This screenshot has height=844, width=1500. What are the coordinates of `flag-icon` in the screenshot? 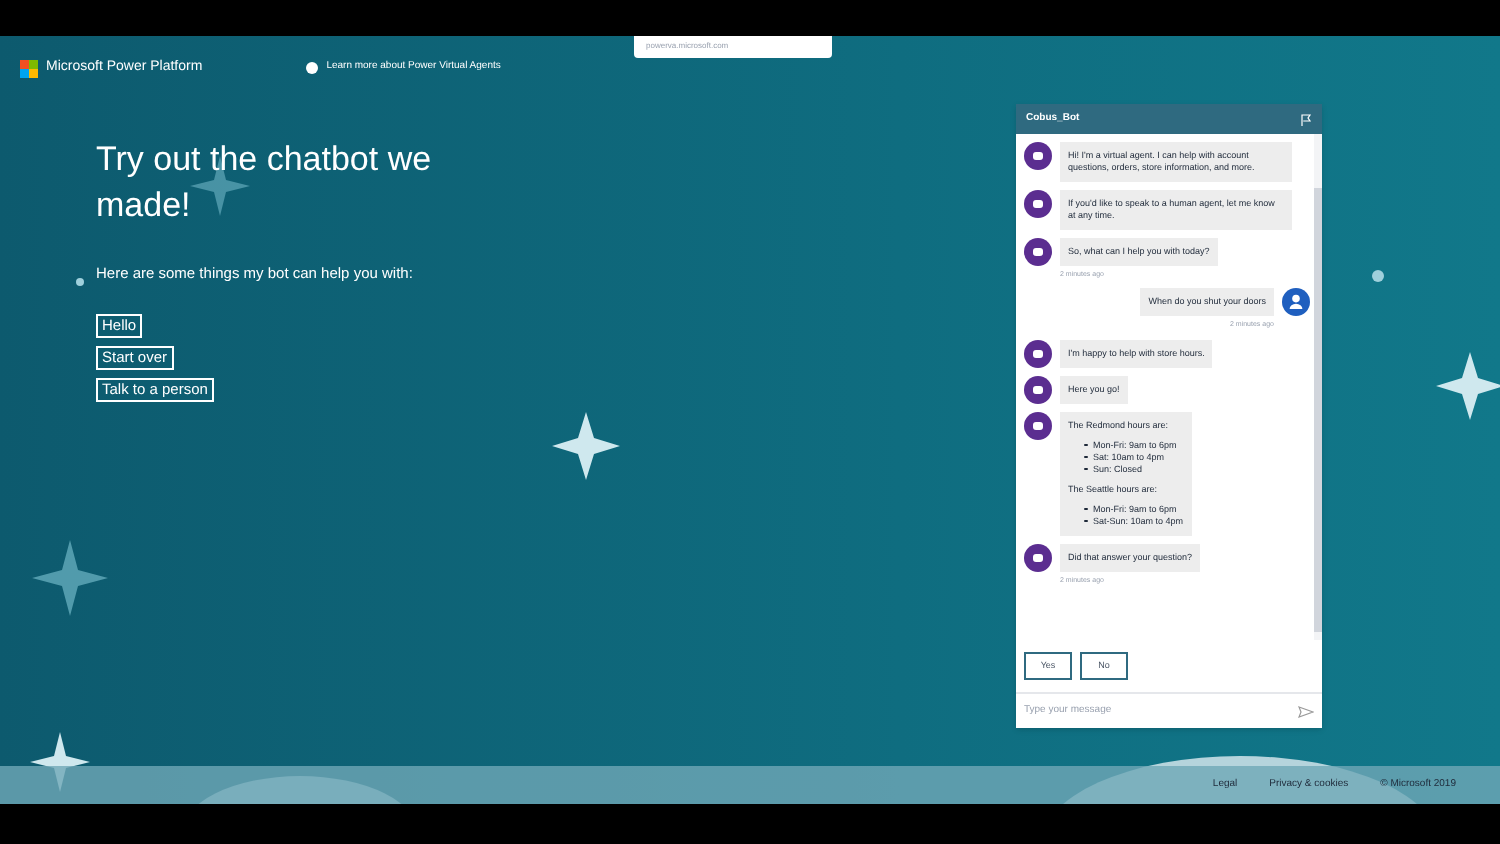 It's located at (1306, 119).